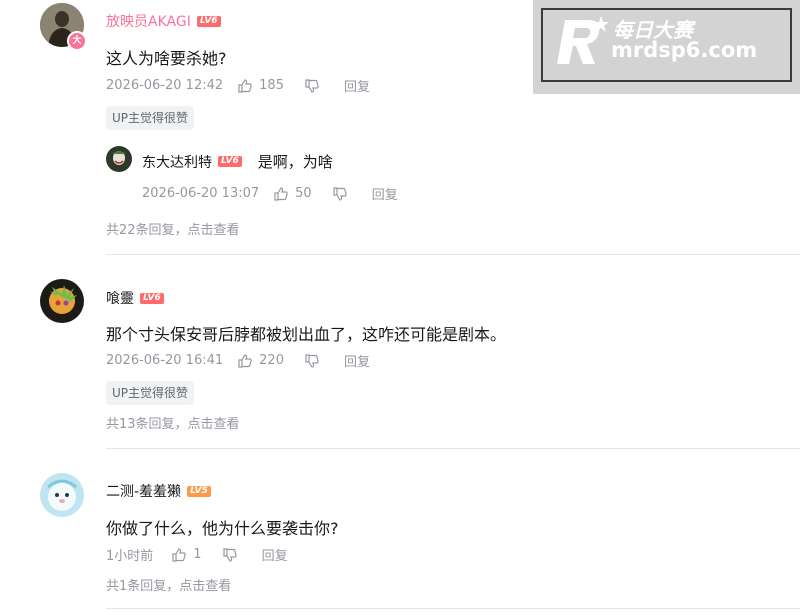  I want to click on view-replies-link: 共1条回复，点击查看, so click(168, 584).